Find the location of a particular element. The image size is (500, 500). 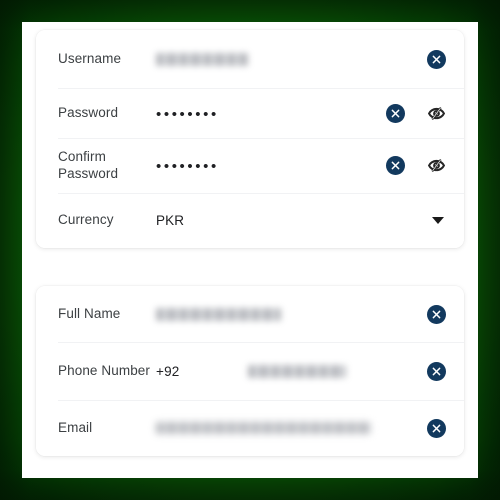

form-row-password: Password •••••••• is located at coordinates (250, 113).